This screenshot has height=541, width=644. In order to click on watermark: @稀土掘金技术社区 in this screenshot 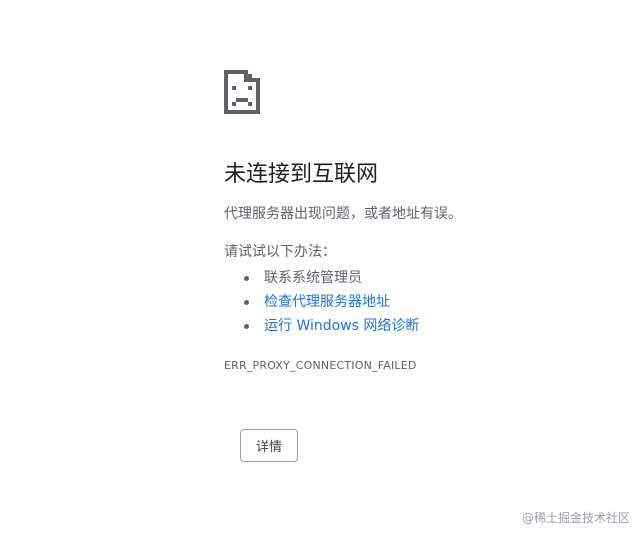, I will do `click(575, 518)`.